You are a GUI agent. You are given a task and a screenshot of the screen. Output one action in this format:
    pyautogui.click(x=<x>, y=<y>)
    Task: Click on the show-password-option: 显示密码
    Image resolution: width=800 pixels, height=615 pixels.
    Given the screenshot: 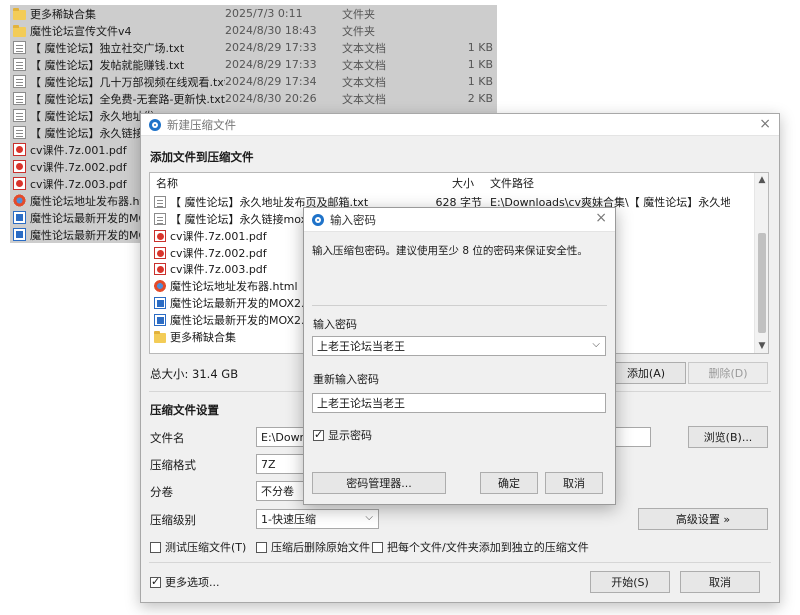 What is the action you would take?
    pyautogui.click(x=342, y=435)
    